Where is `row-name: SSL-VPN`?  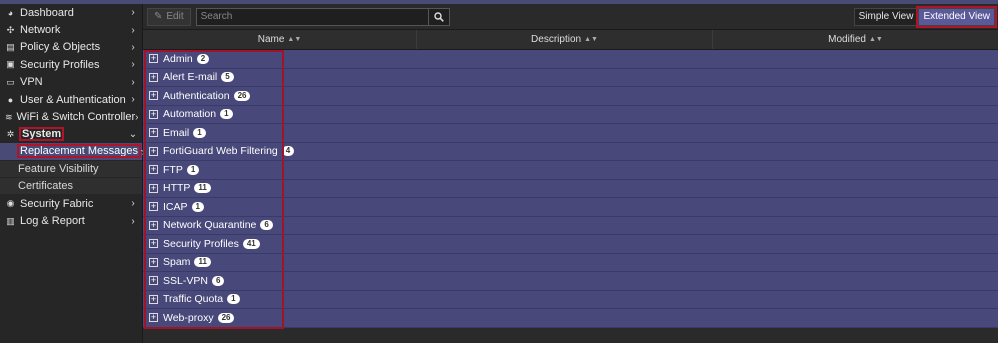 row-name: SSL-VPN is located at coordinates (185, 280).